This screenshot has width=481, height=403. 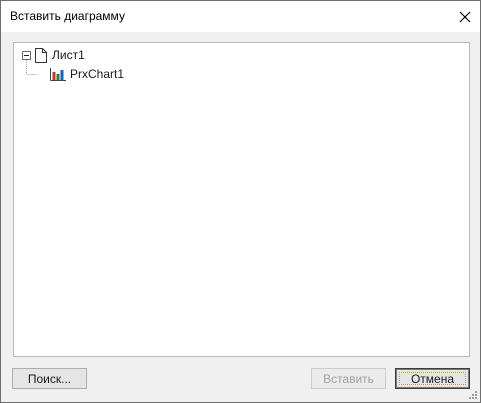 I want to click on close-button, so click(x=464, y=16).